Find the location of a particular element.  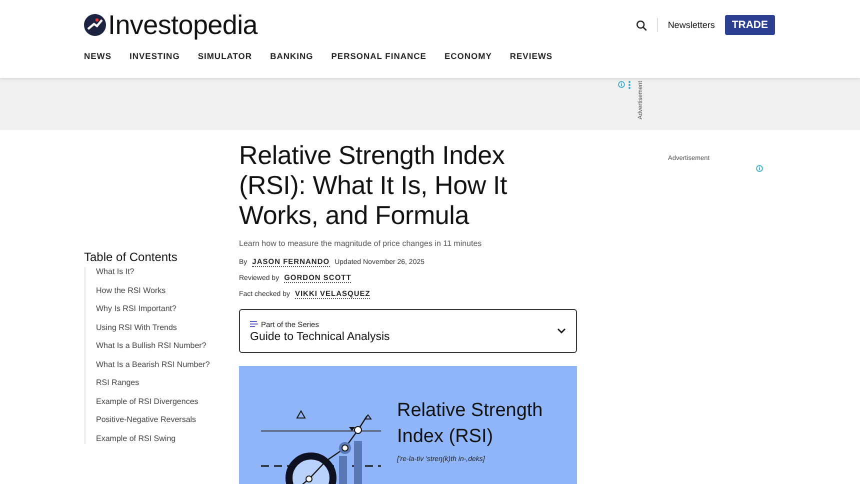

toc-link: Example of RSI Divergences is located at coordinates (156, 401).